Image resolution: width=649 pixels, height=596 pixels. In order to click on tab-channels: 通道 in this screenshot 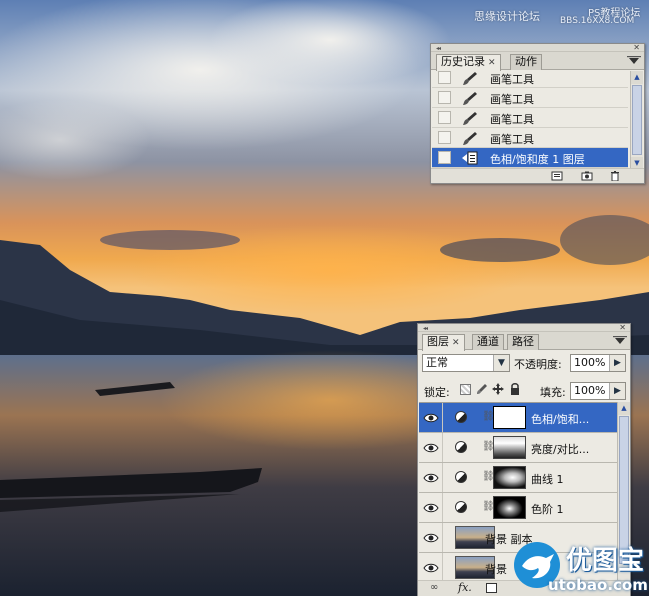, I will do `click(488, 342)`.